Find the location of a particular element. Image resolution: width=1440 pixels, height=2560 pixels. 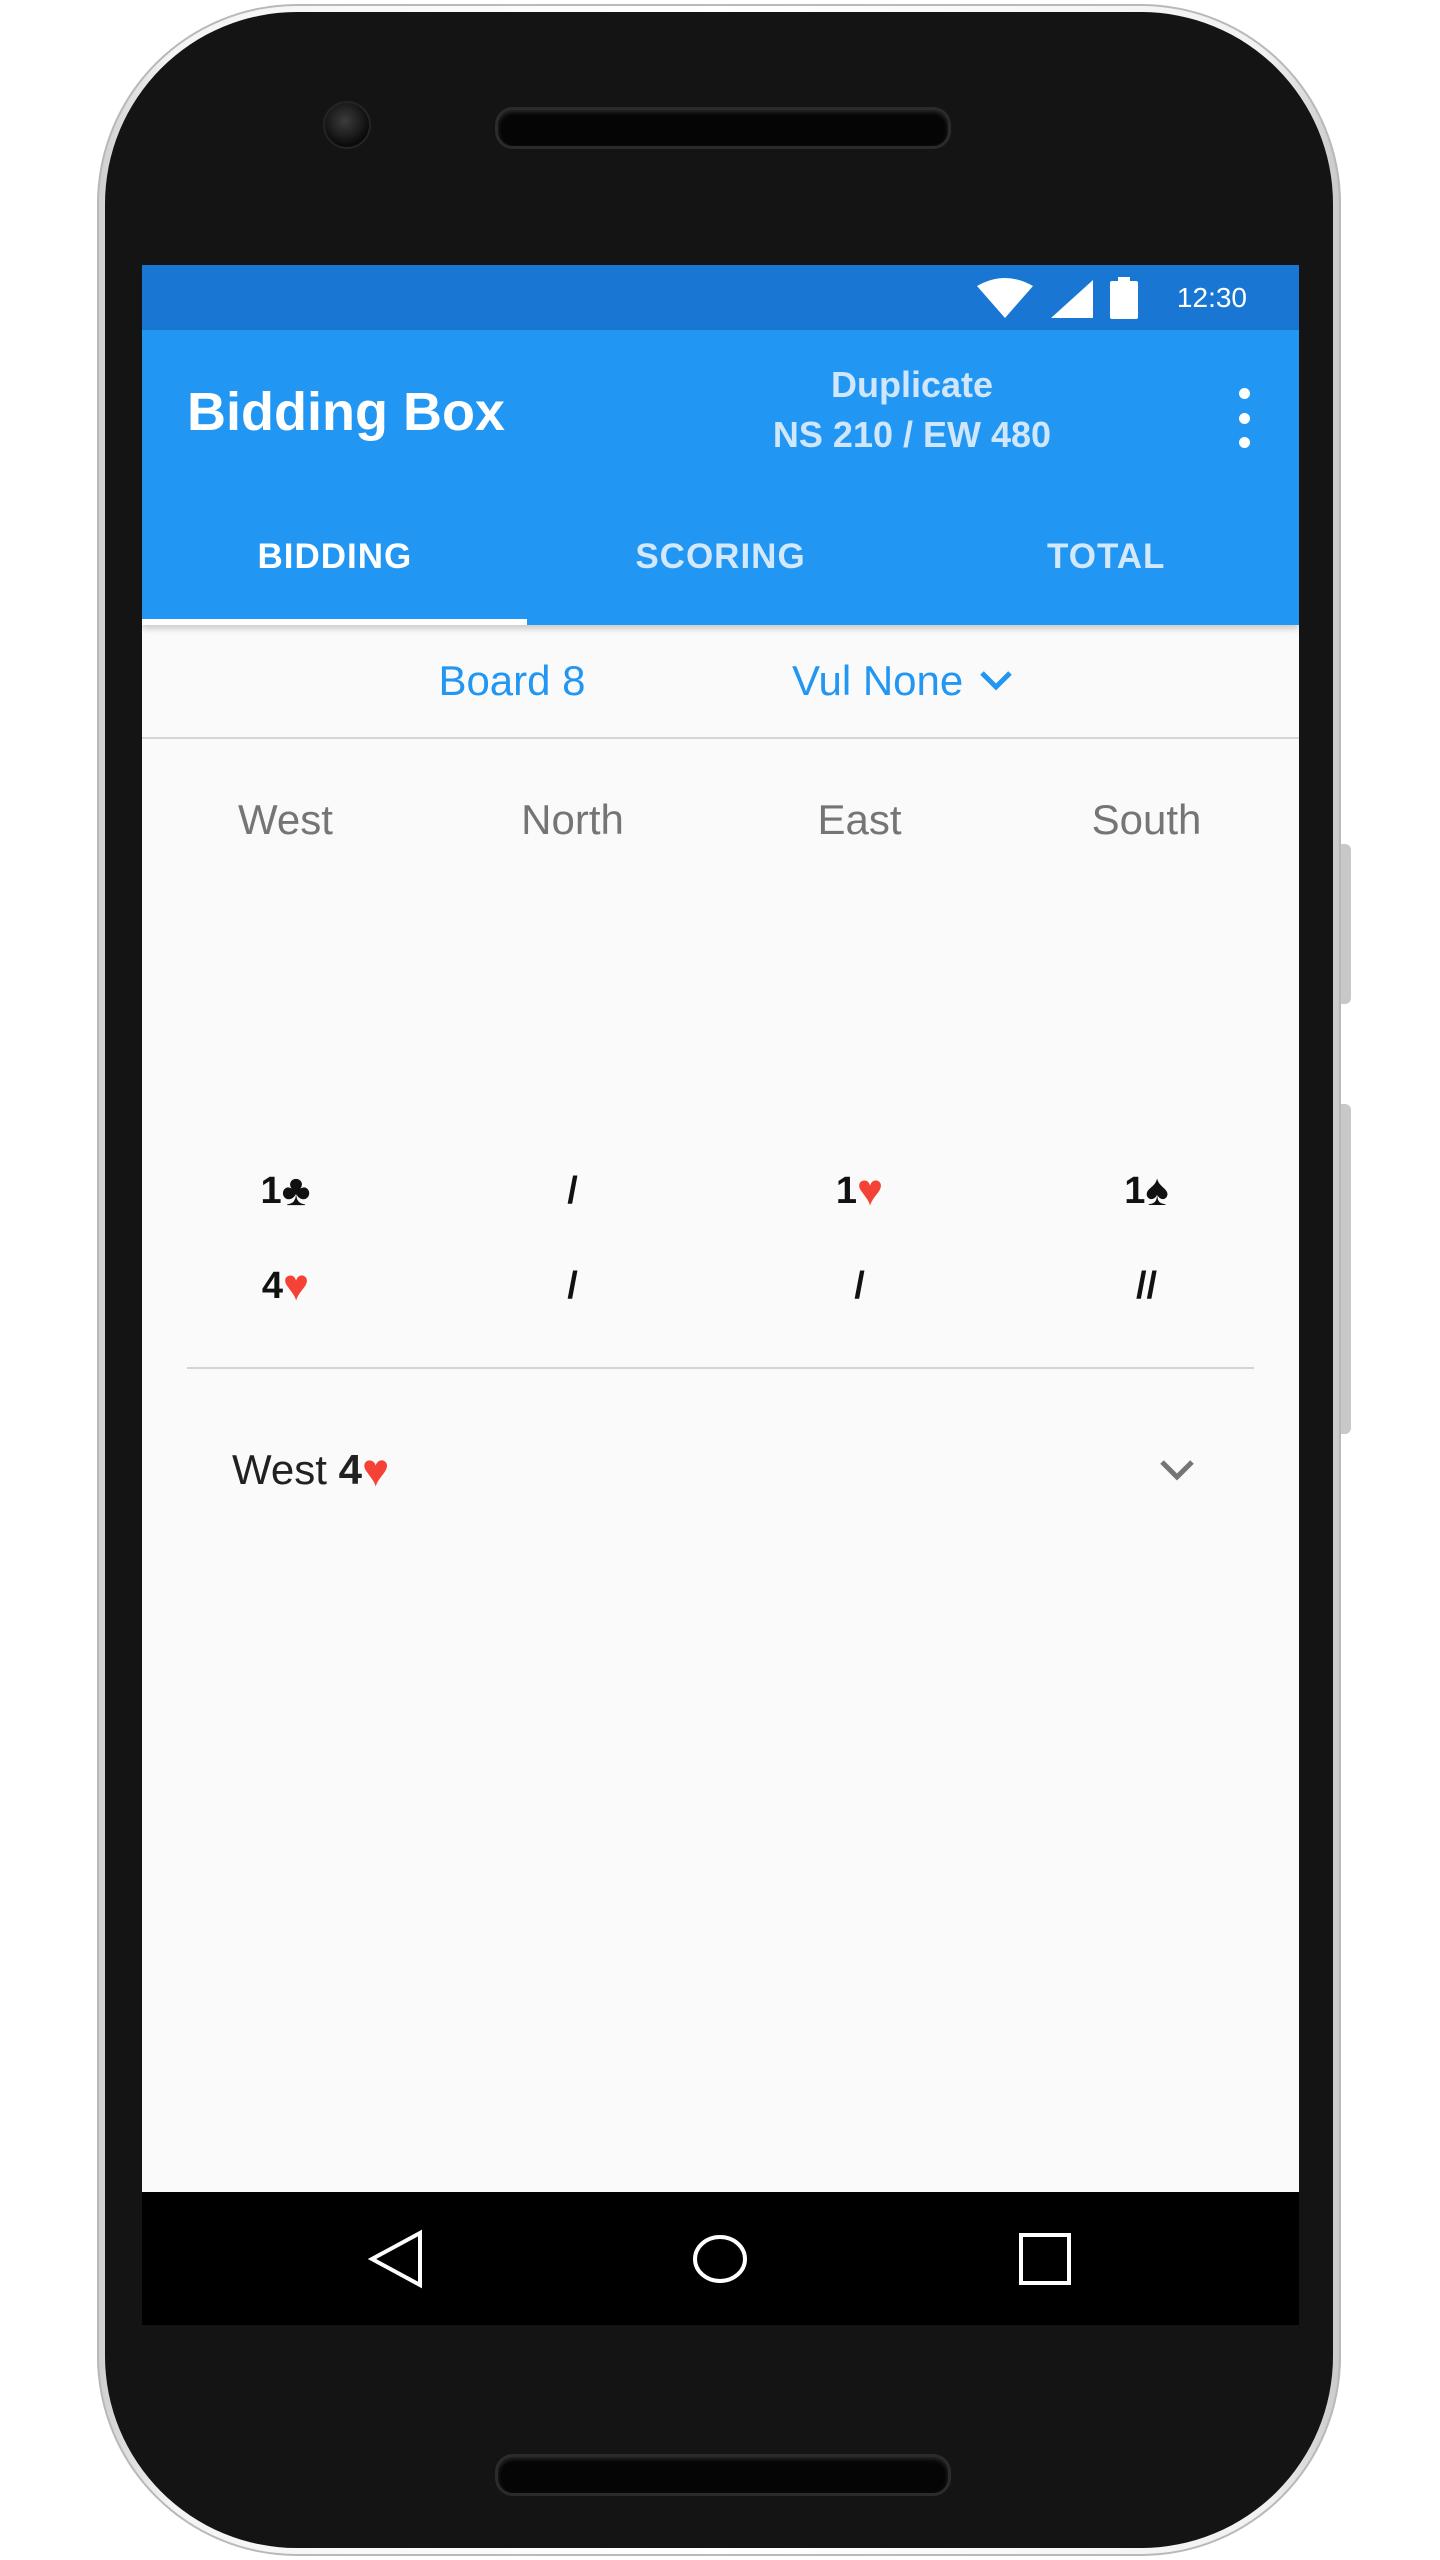

score-summary: NS 210 / EW 480 is located at coordinates (912, 434).